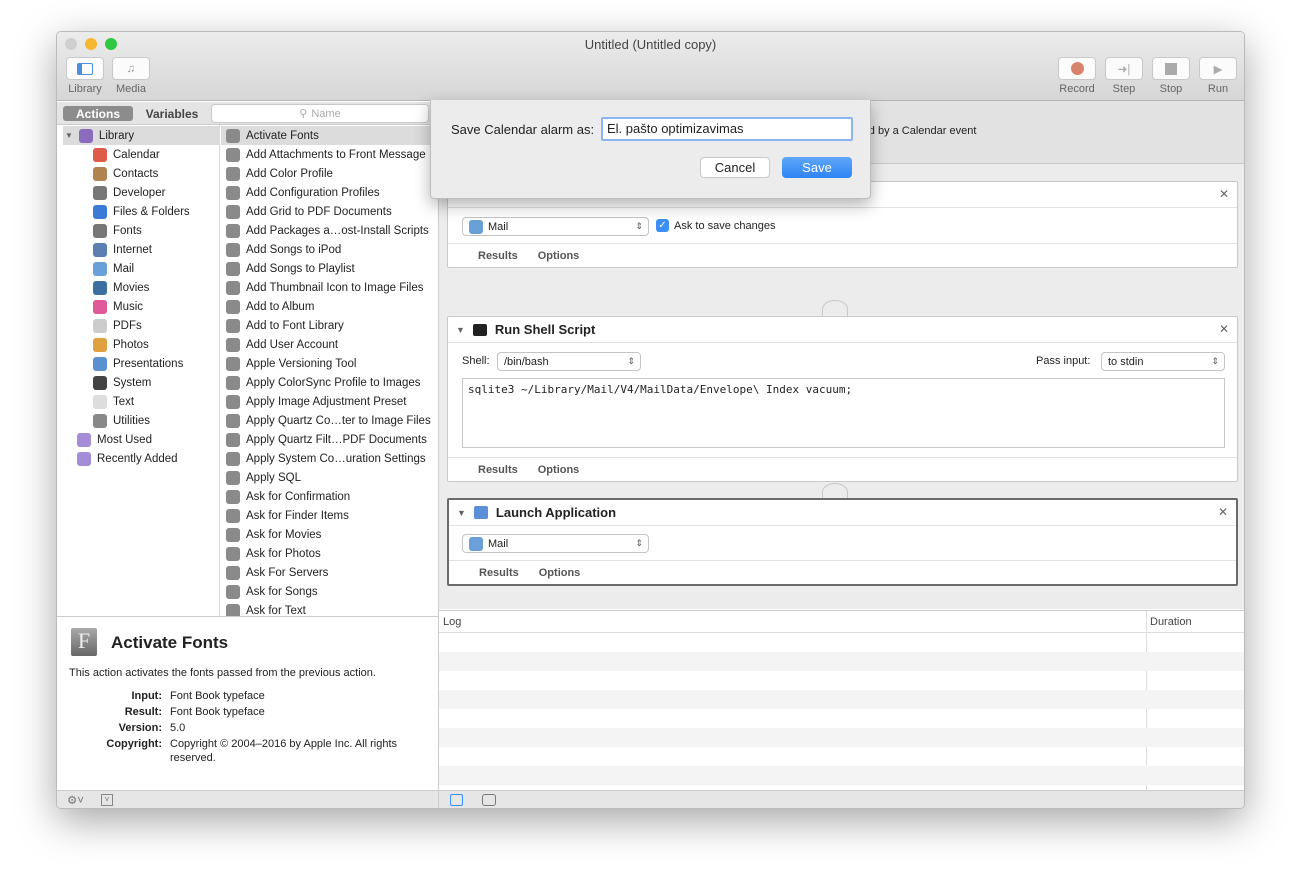  What do you see at coordinates (121, 344) in the screenshot?
I see `sidebar-item-photos: Photos` at bounding box center [121, 344].